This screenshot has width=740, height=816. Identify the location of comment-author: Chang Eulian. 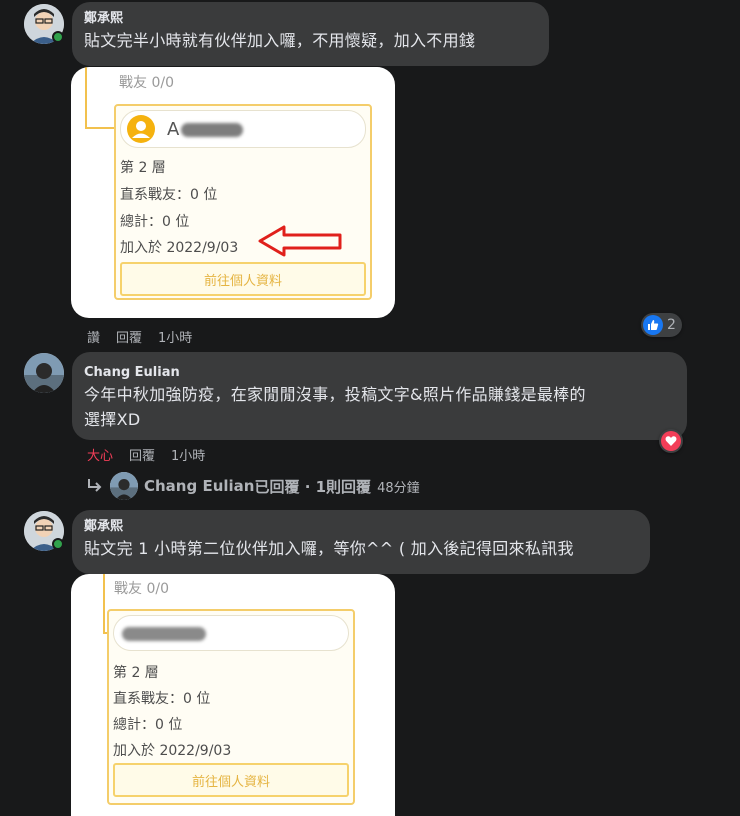
(379, 373).